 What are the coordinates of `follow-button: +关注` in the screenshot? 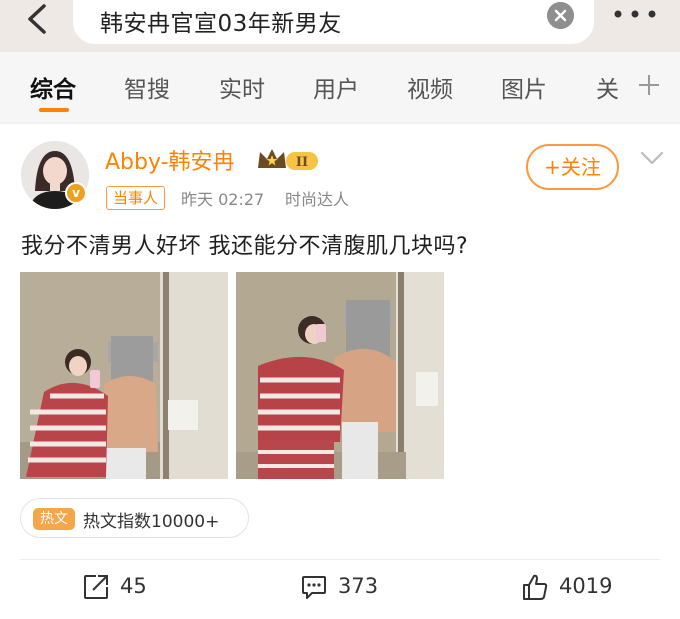 It's located at (572, 167).